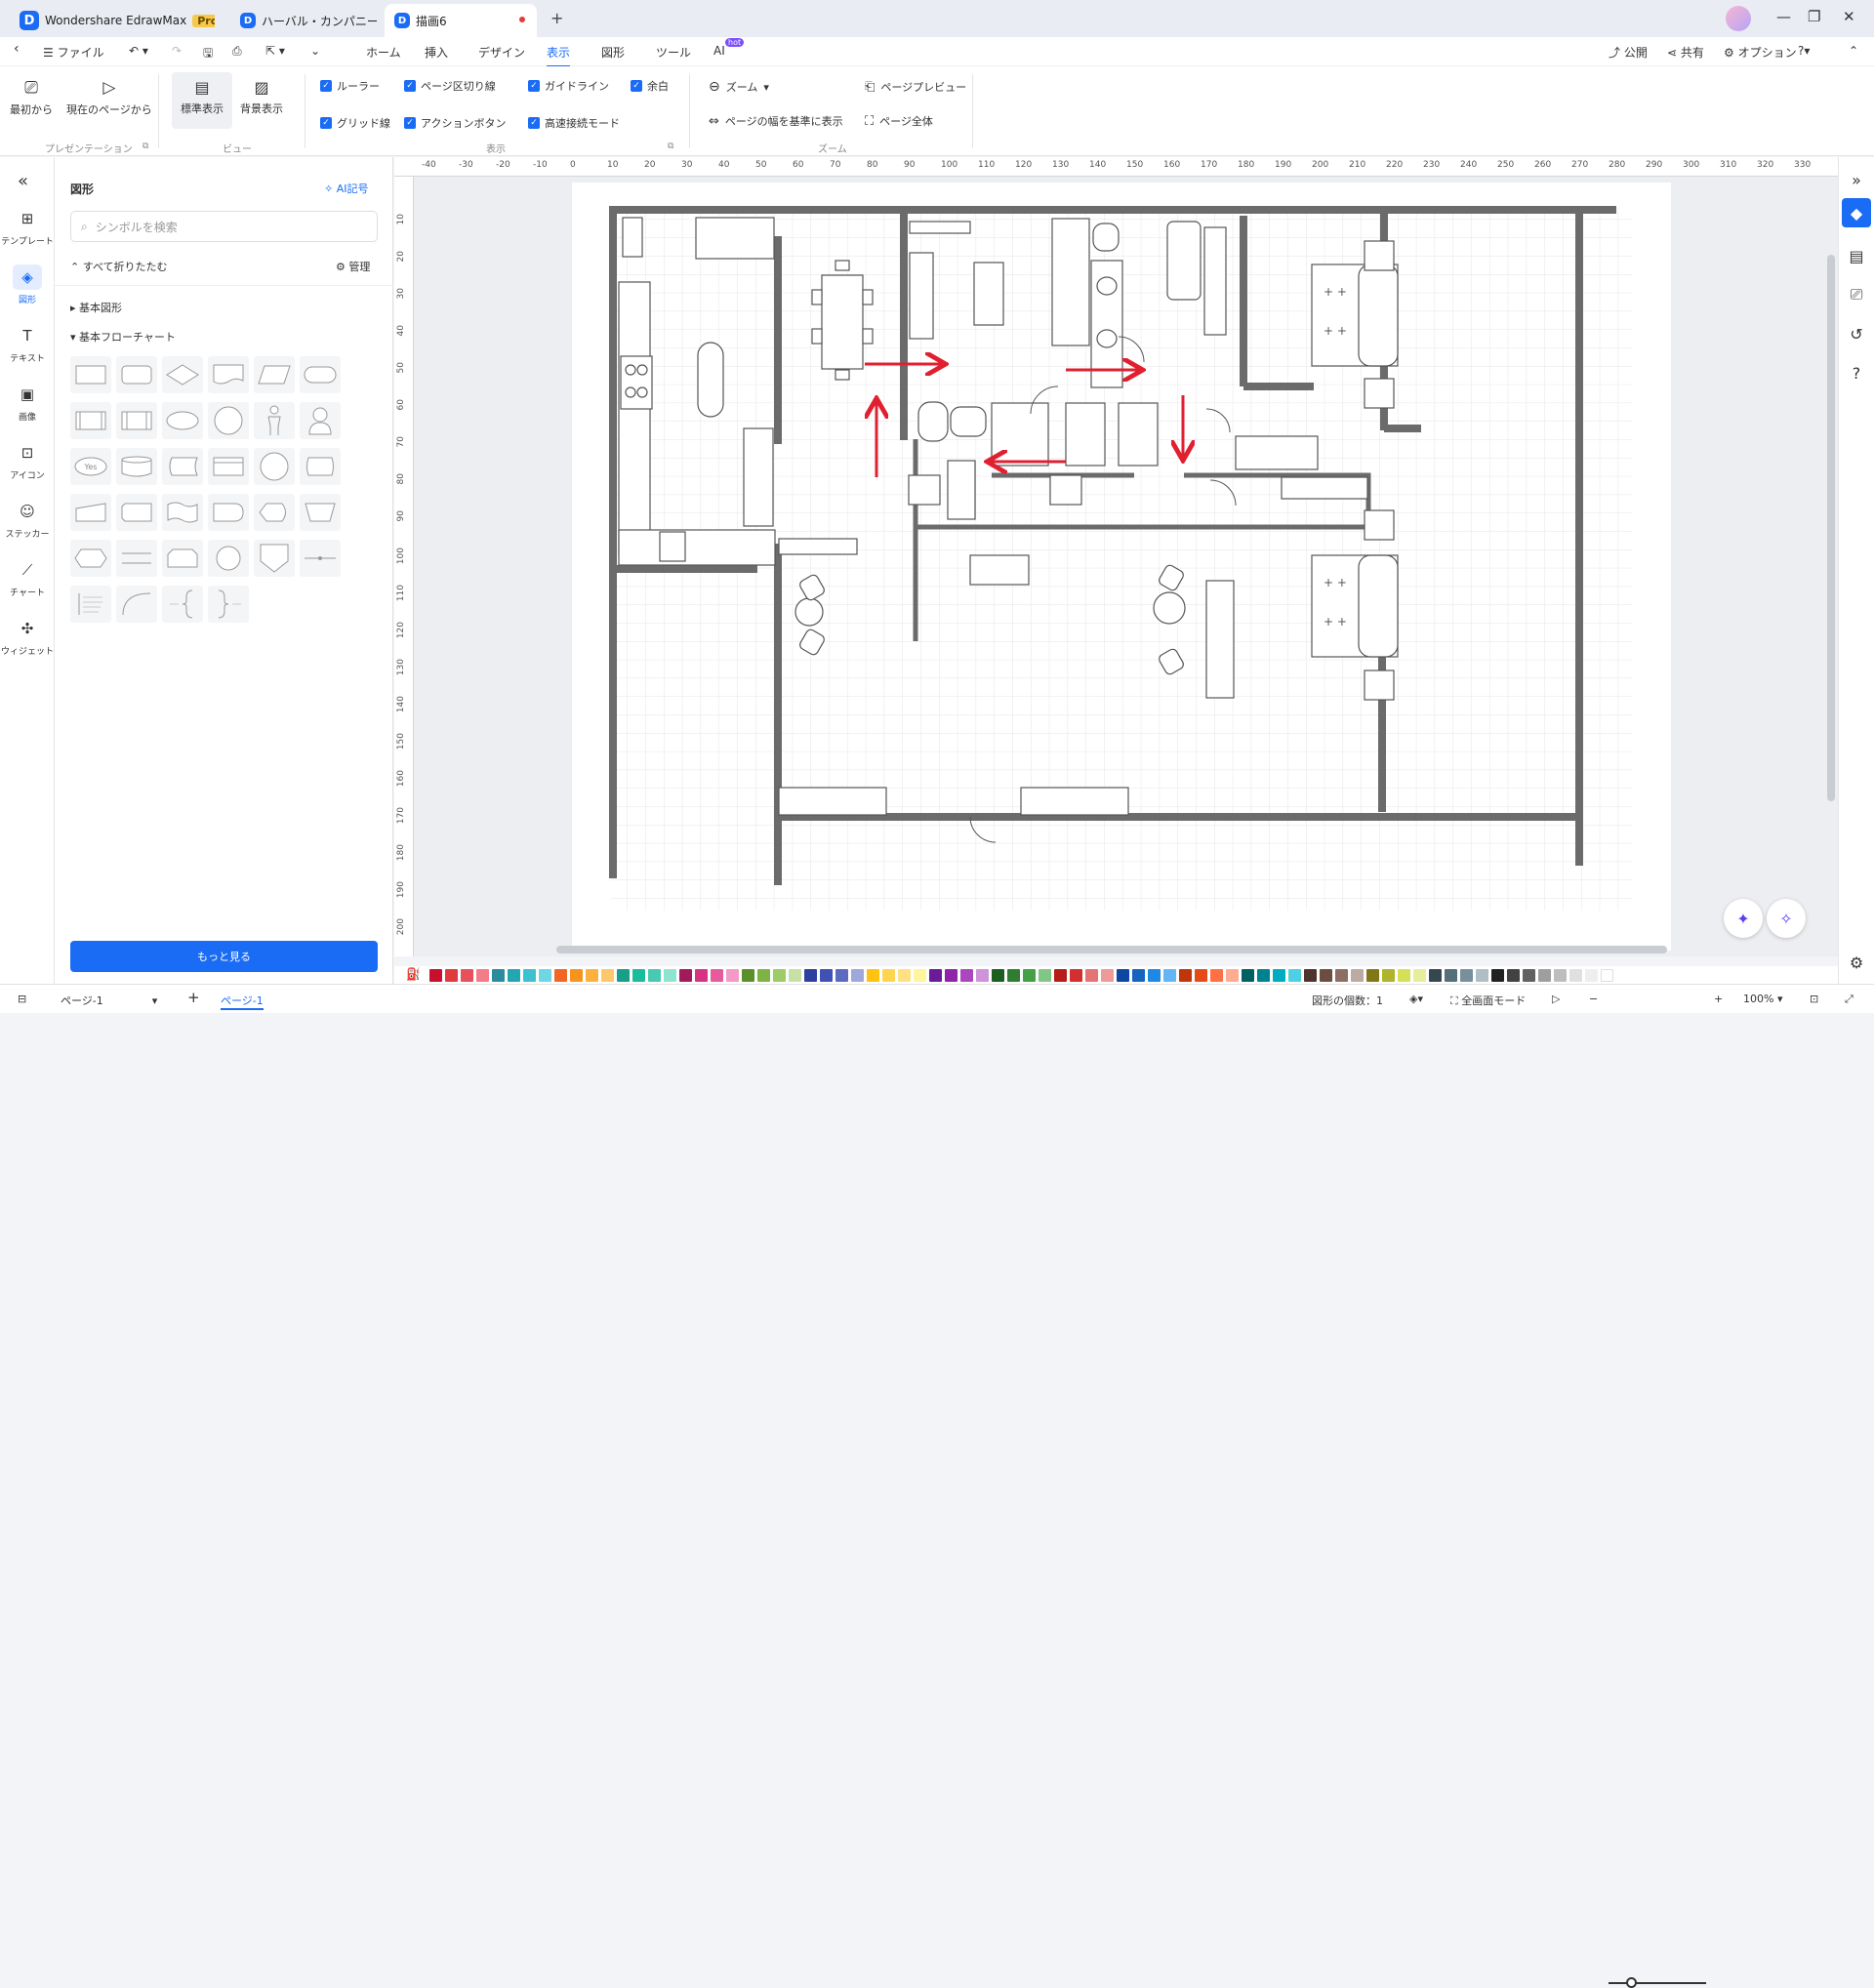 This screenshot has height=1988, width=1874. Describe the element at coordinates (182, 605) in the screenshot. I see `shape-brace-left` at that location.